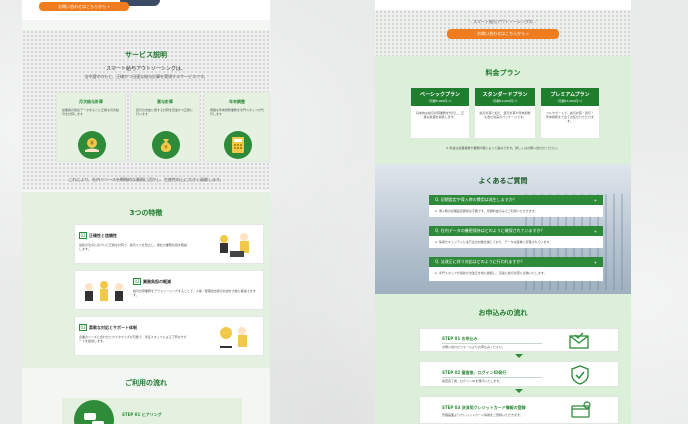  Describe the element at coordinates (519, 340) in the screenshot. I see `apply-step-1: STEP 01 お申込み お問い合わせフォームよりお申込みください。` at that location.